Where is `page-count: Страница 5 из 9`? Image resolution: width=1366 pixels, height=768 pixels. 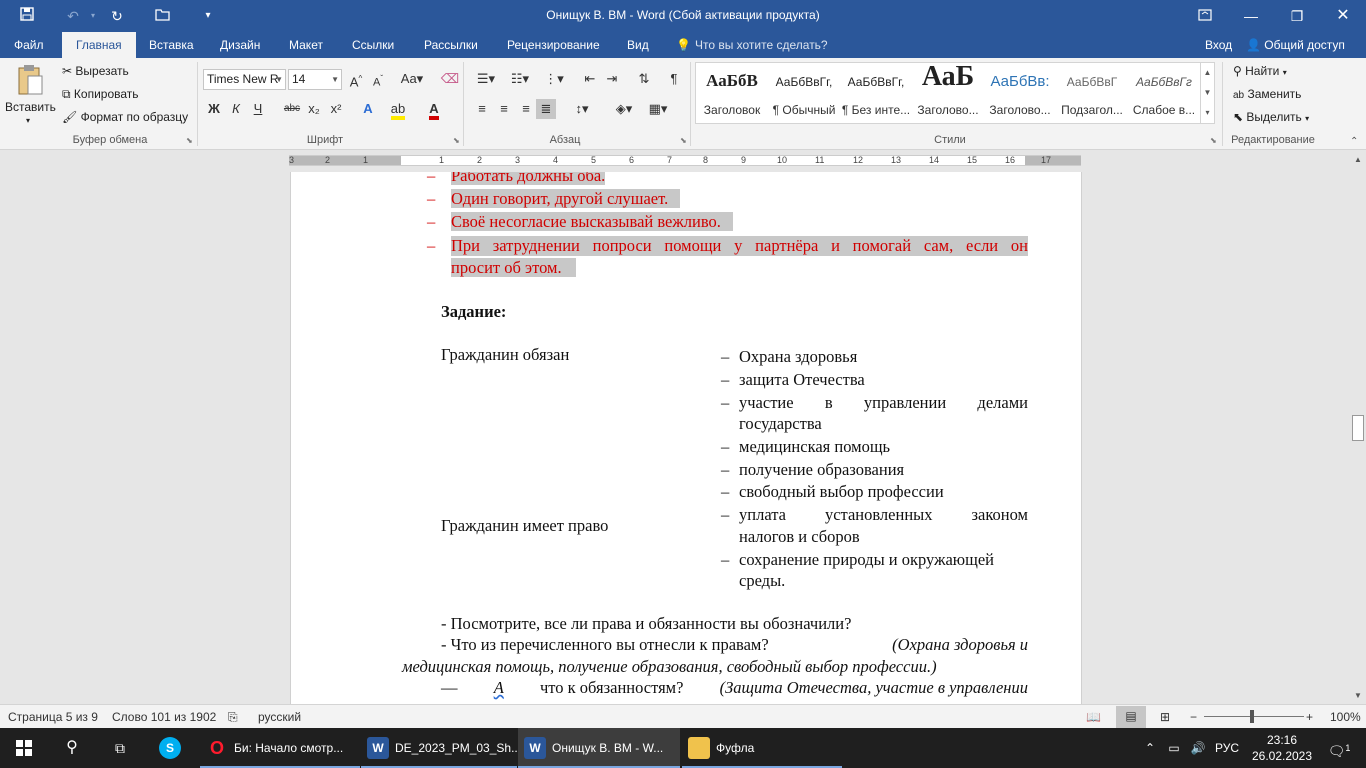
page-count: Страница 5 из 9 is located at coordinates (53, 717).